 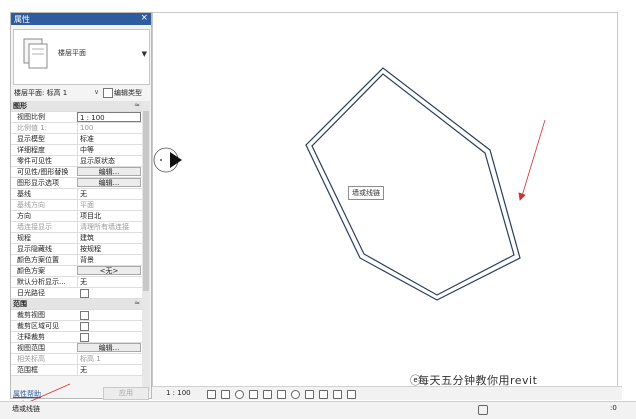 I want to click on lock-view-icon, so click(x=323, y=394).